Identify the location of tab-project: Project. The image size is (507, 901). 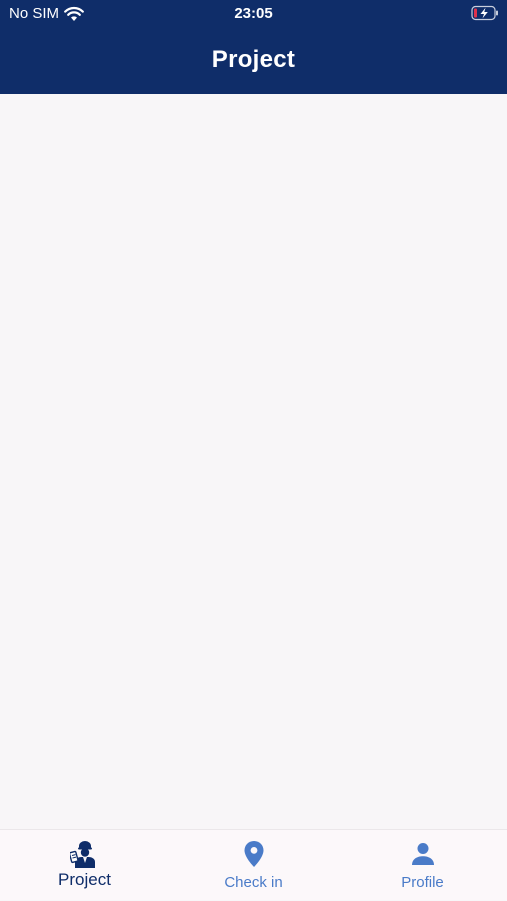
(84, 865).